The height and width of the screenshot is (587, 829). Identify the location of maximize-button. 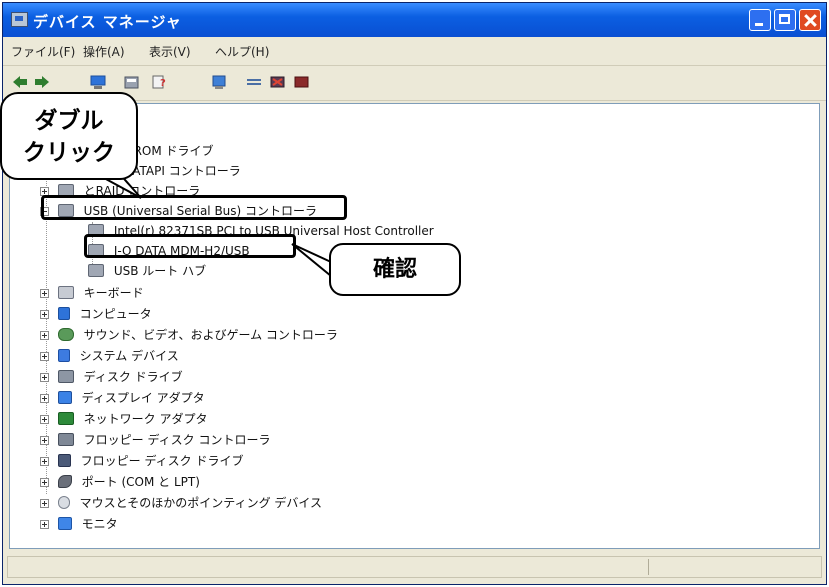
(785, 20).